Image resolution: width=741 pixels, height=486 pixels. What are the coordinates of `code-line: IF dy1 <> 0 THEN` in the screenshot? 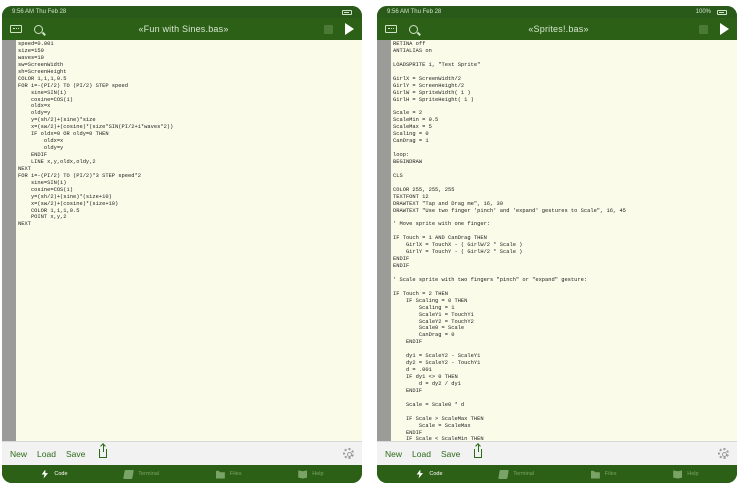 It's located at (564, 377).